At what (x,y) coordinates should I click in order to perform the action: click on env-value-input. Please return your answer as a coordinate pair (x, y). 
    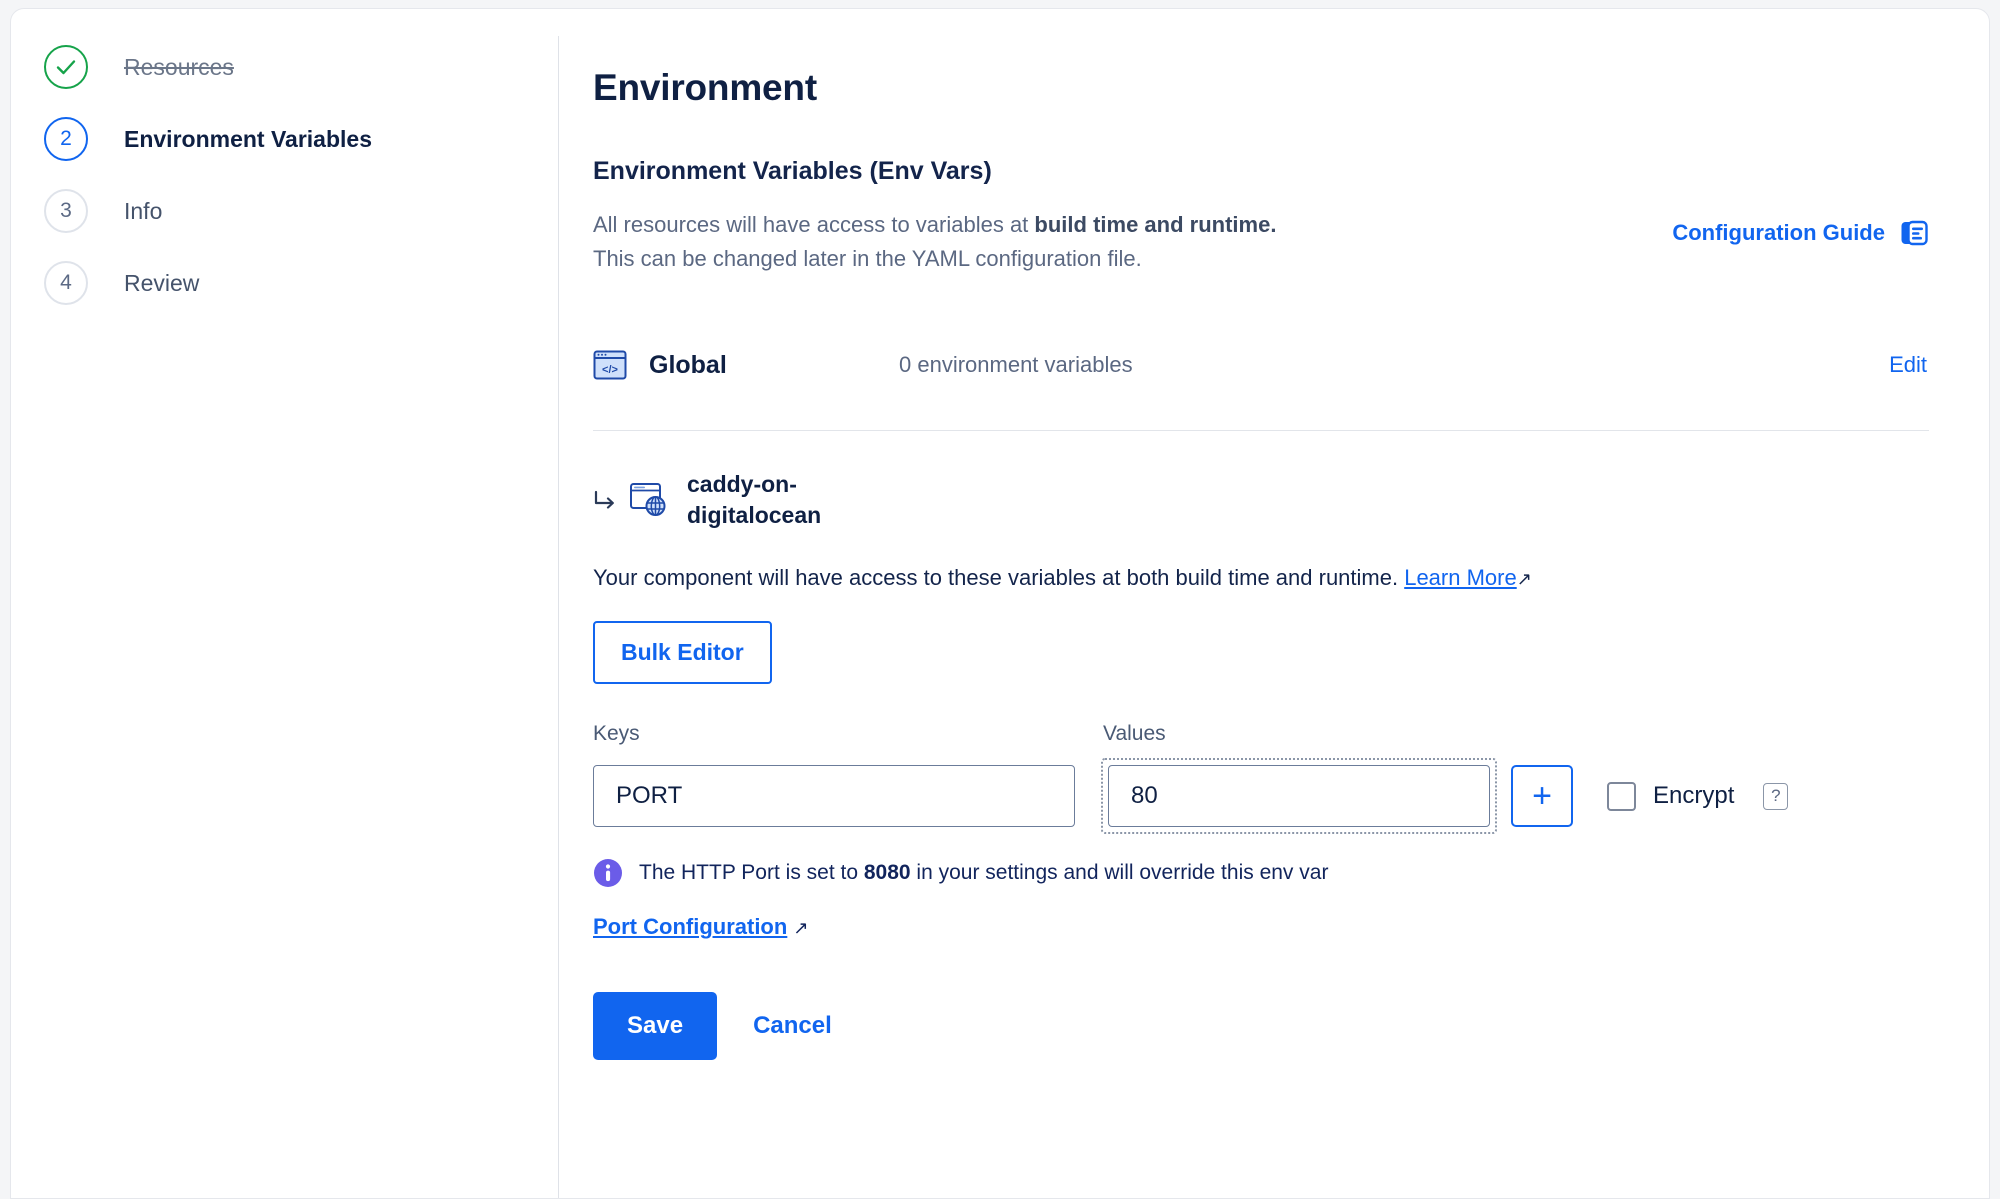
    Looking at the image, I should click on (1299, 796).